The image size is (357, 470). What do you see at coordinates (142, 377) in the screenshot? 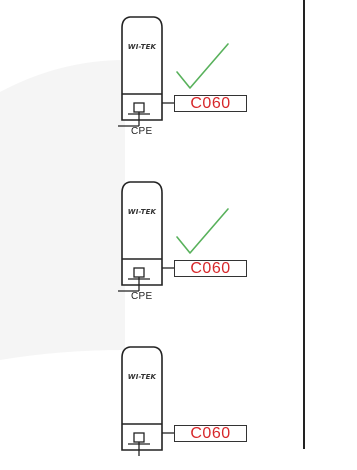
I see `brand-logo: WI-TEK` at bounding box center [142, 377].